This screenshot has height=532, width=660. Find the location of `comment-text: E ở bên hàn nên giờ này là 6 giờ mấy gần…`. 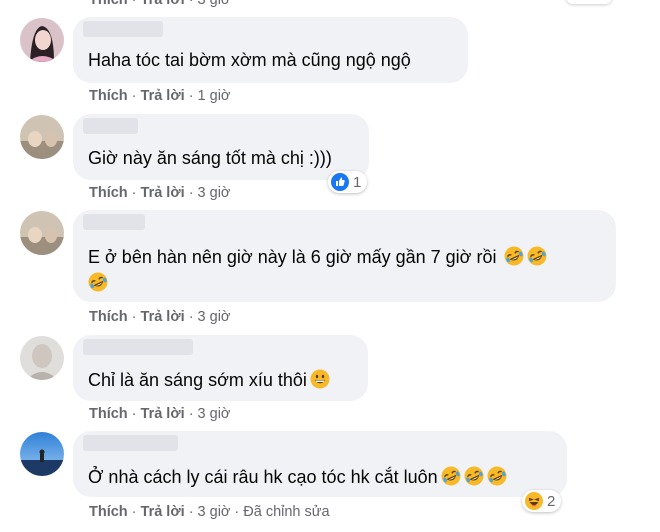

comment-text: E ở bên hàn nên giờ này là 6 giờ mấy gần… is located at coordinates (318, 257).